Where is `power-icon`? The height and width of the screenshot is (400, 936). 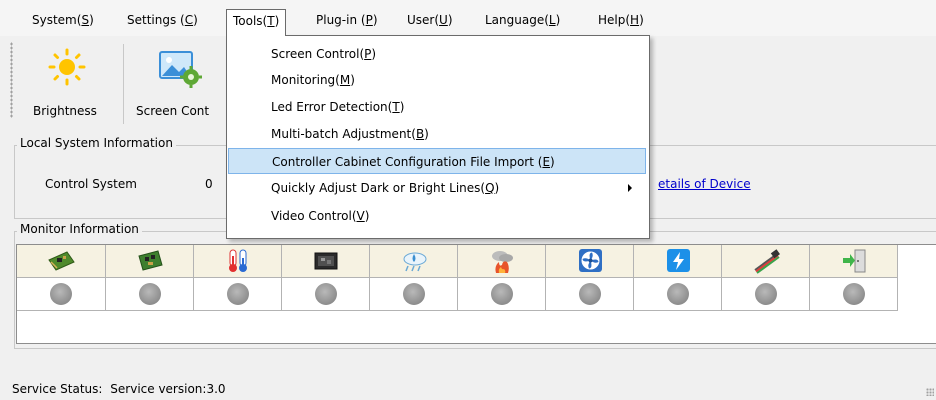
power-icon is located at coordinates (678, 260).